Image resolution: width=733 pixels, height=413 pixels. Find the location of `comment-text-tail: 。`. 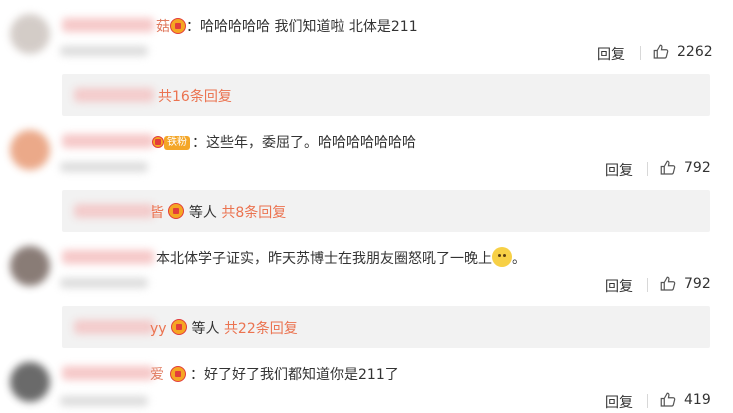

comment-text-tail: 。 is located at coordinates (519, 259).